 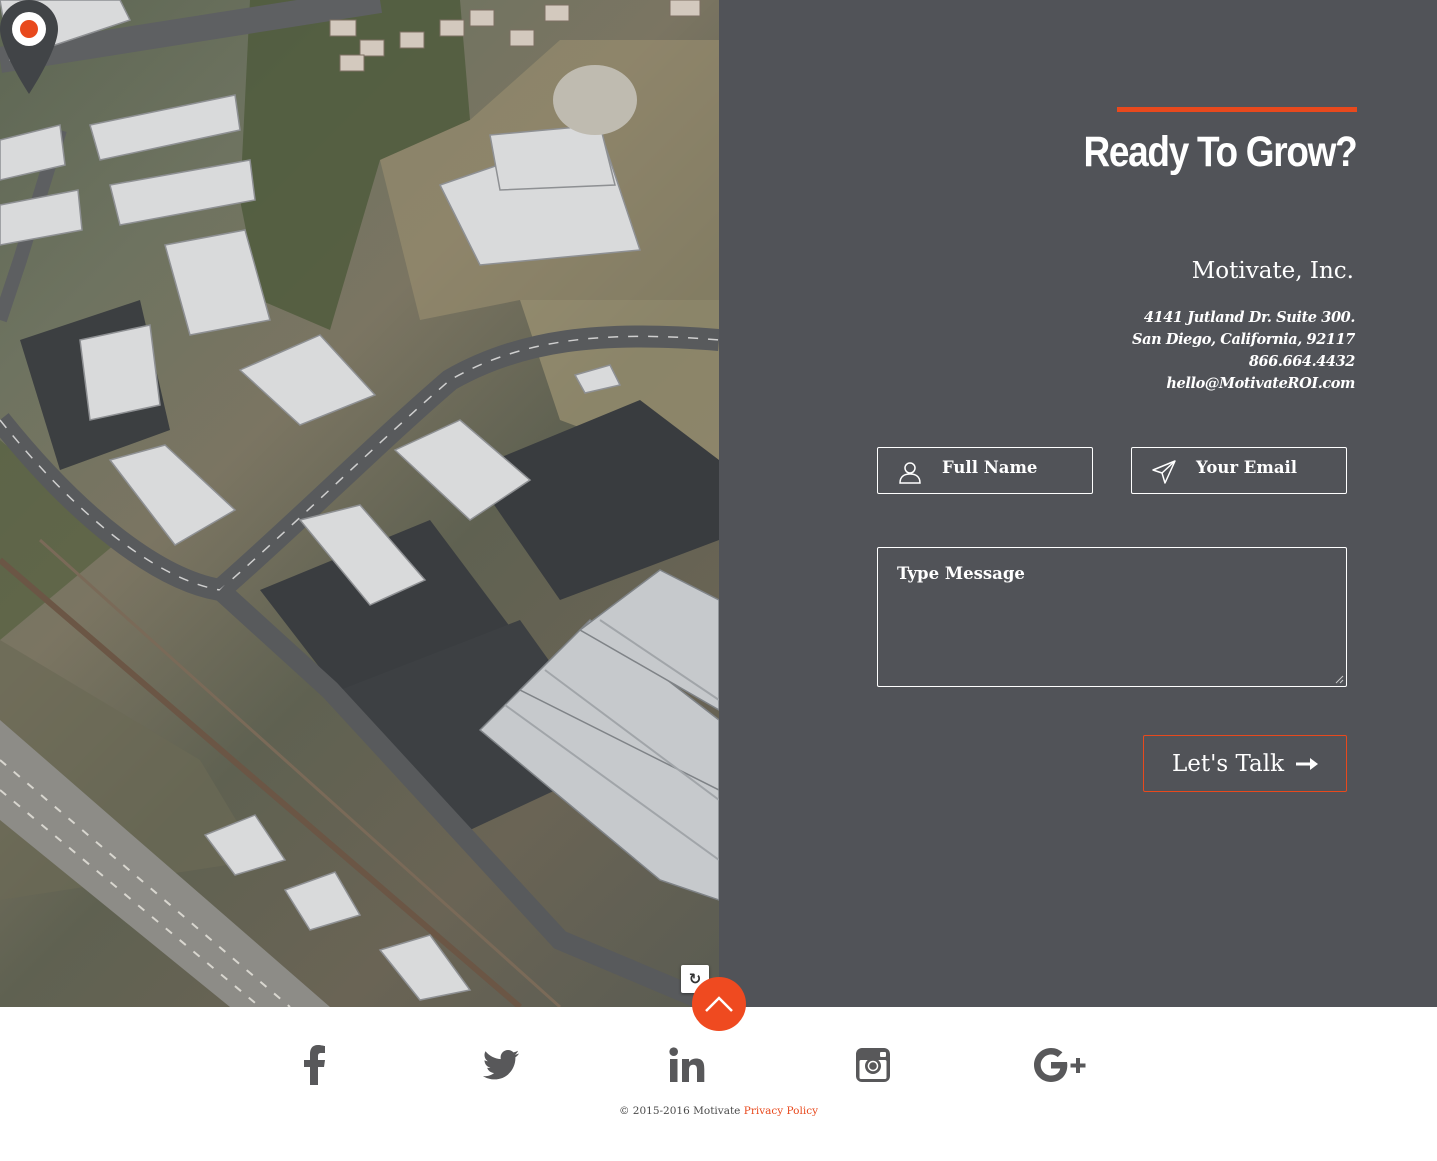 I want to click on google-plus-link, so click(x=1061, y=1065).